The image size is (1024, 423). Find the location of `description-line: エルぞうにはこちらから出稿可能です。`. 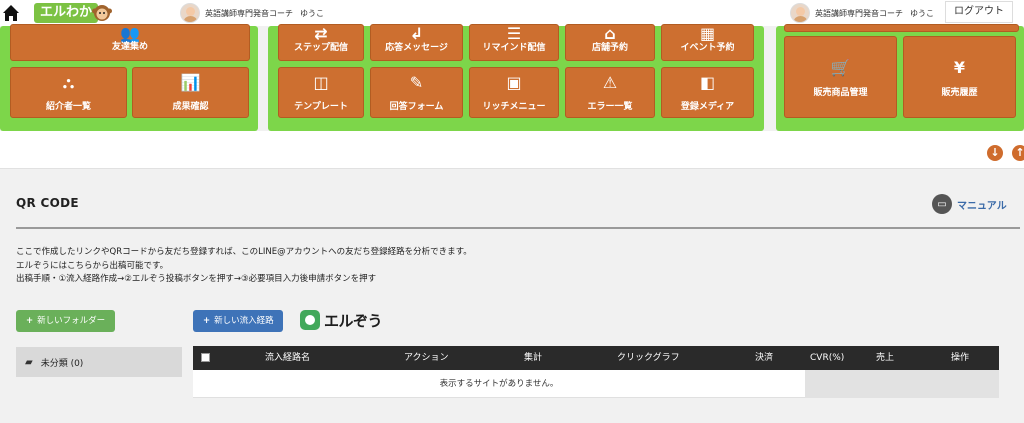

description-line: エルぞうにはこちらから出稿可能です。 is located at coordinates (92, 265).